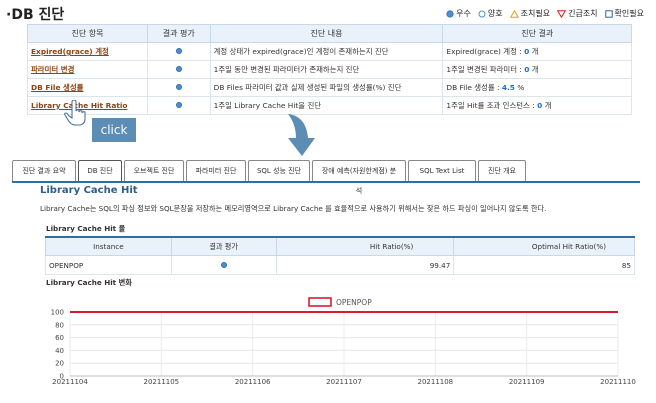 This screenshot has height=403, width=656. I want to click on diagnosis-result: 1주일 Hit률 조과 인스턴스 : 0 개, so click(537, 105).